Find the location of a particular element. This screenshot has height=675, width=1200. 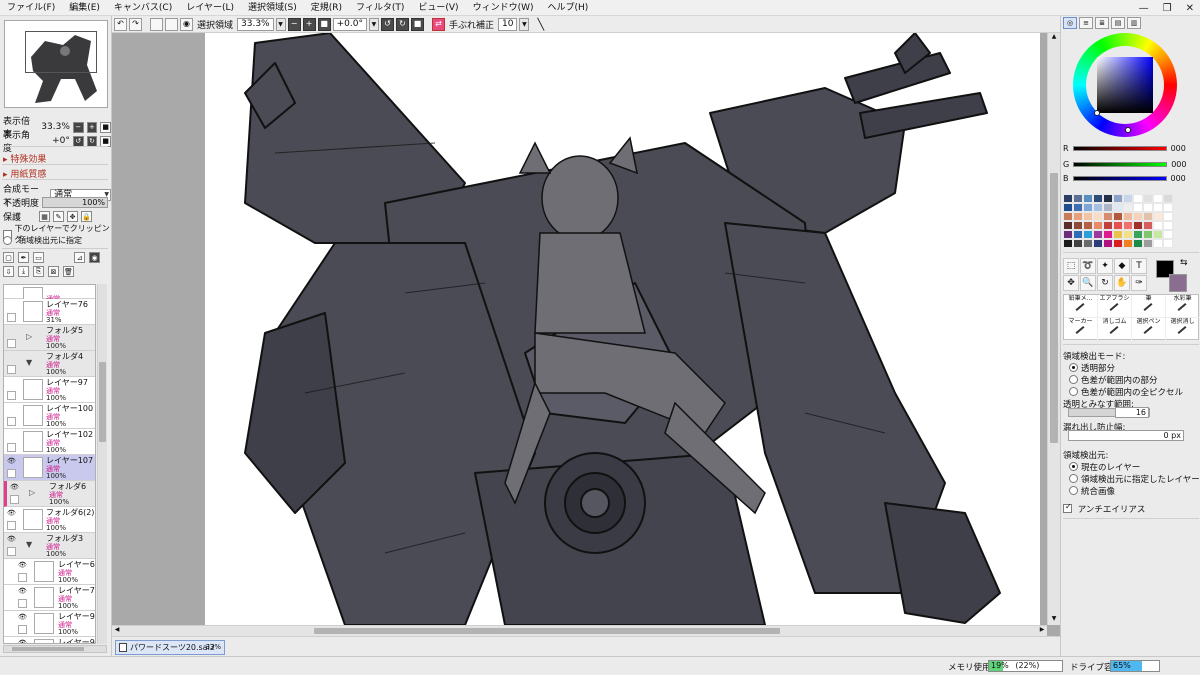

antialias-checkbox: ✓ is located at coordinates (1067, 507).